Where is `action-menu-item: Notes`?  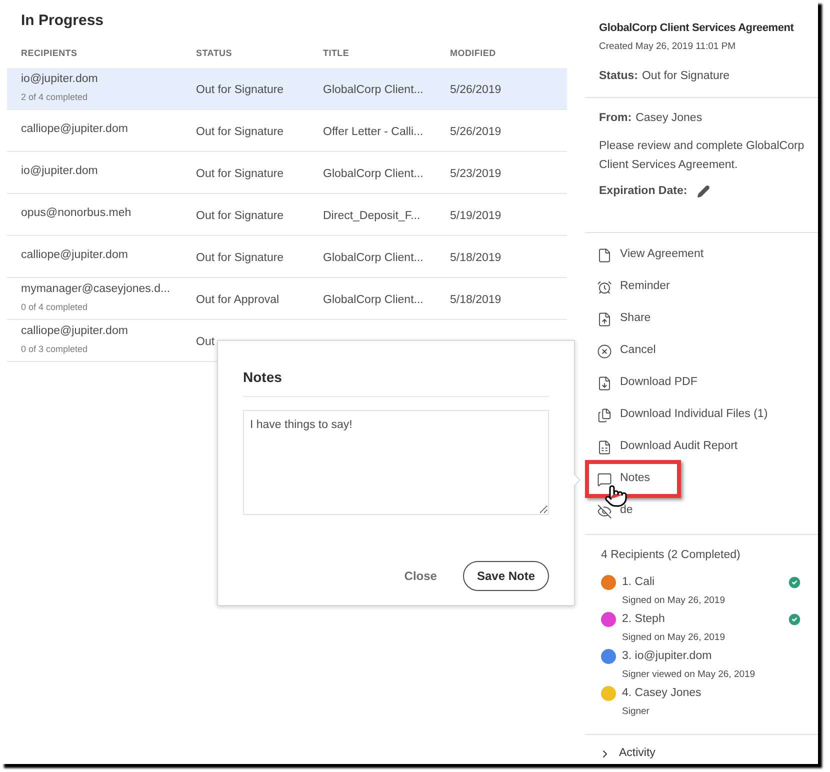
action-menu-item: Notes is located at coordinates (633, 479).